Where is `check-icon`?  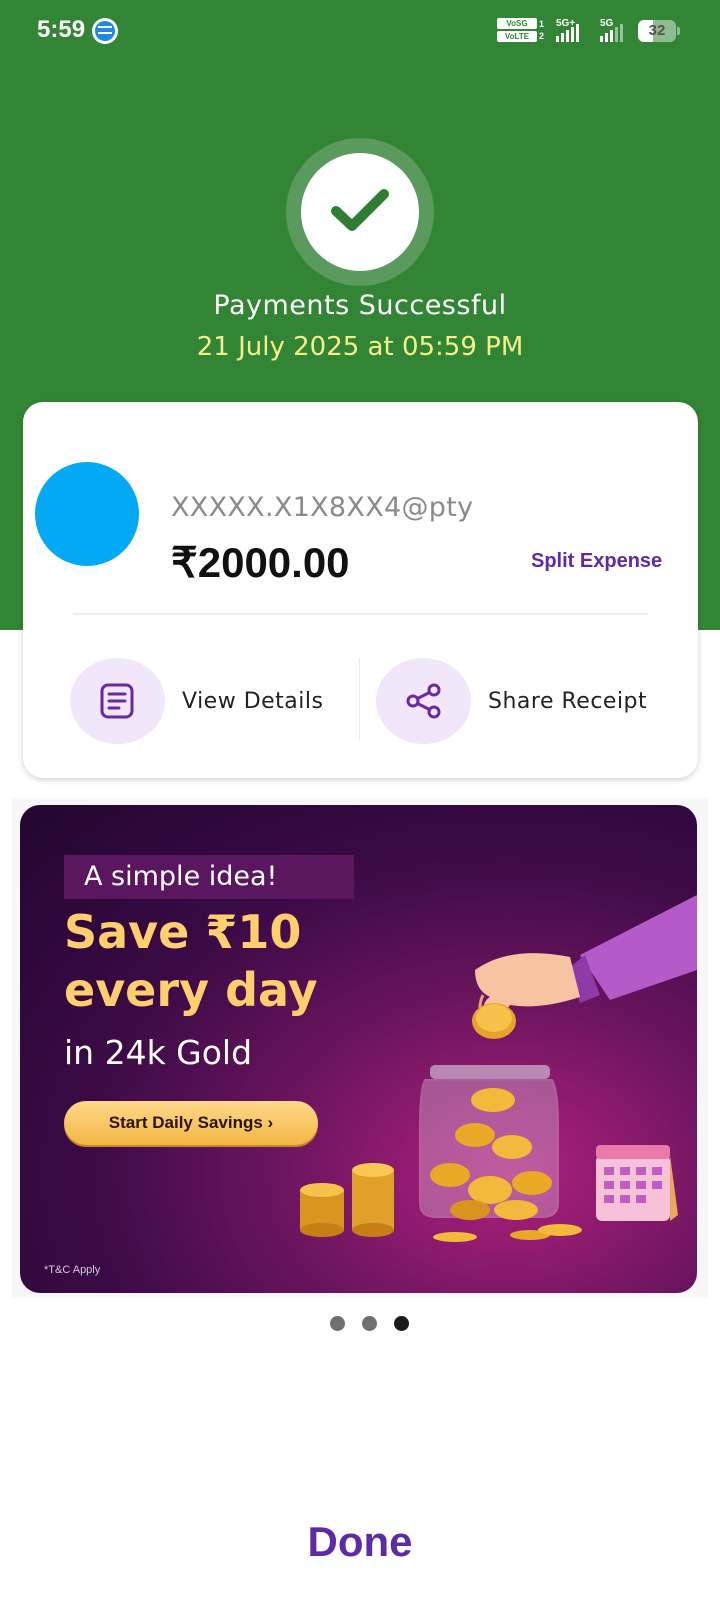 check-icon is located at coordinates (360, 210).